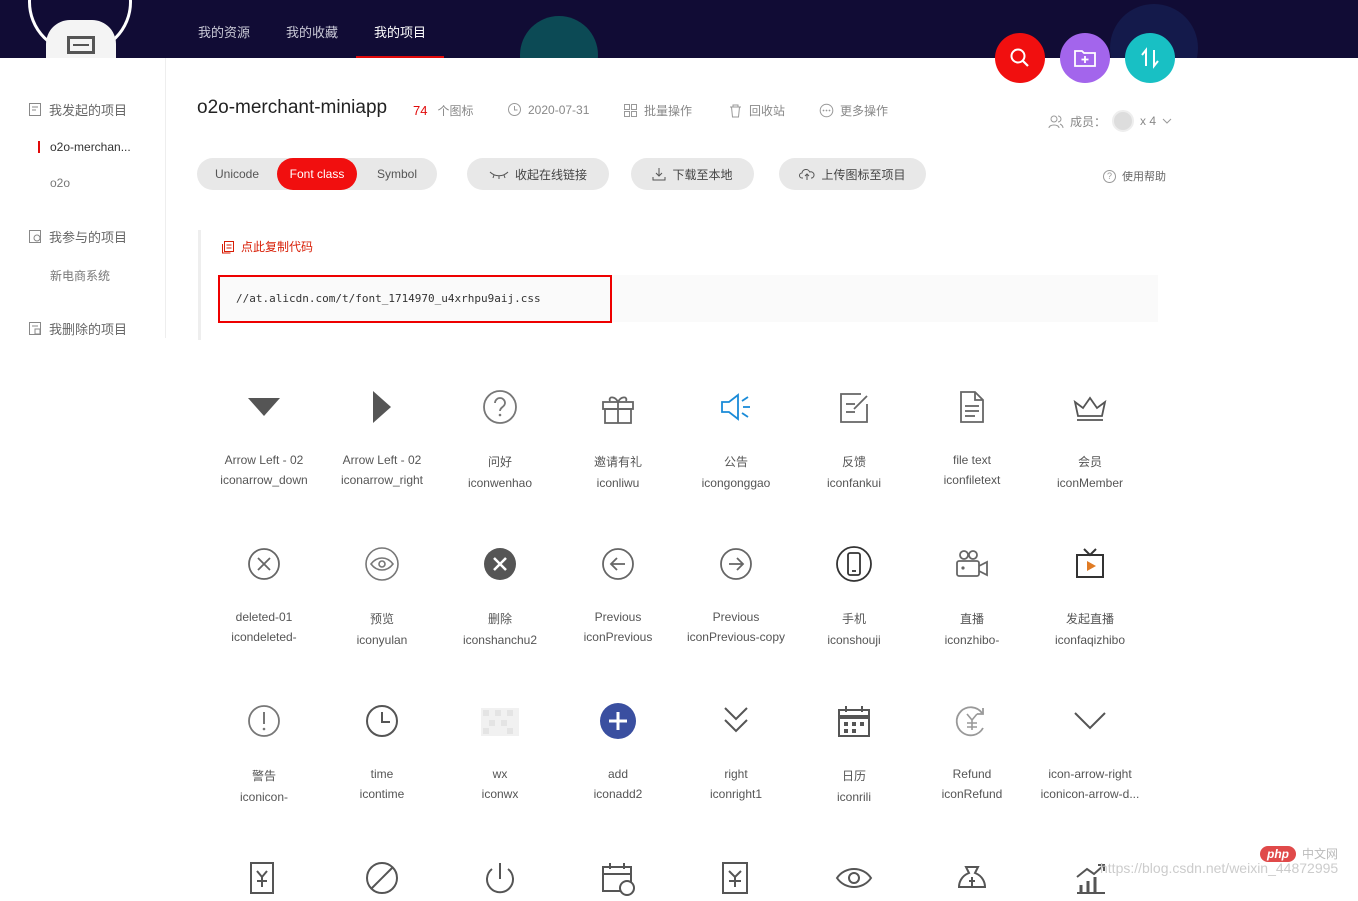 The width and height of the screenshot is (1358, 901). What do you see at coordinates (854, 437) in the screenshot?
I see `icon-card: 反馈 iconfankui` at bounding box center [854, 437].